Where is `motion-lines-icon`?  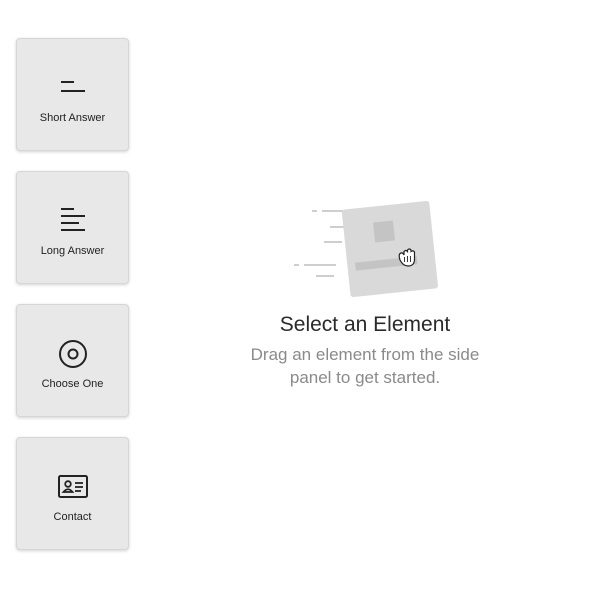 motion-lines-icon is located at coordinates (321, 243).